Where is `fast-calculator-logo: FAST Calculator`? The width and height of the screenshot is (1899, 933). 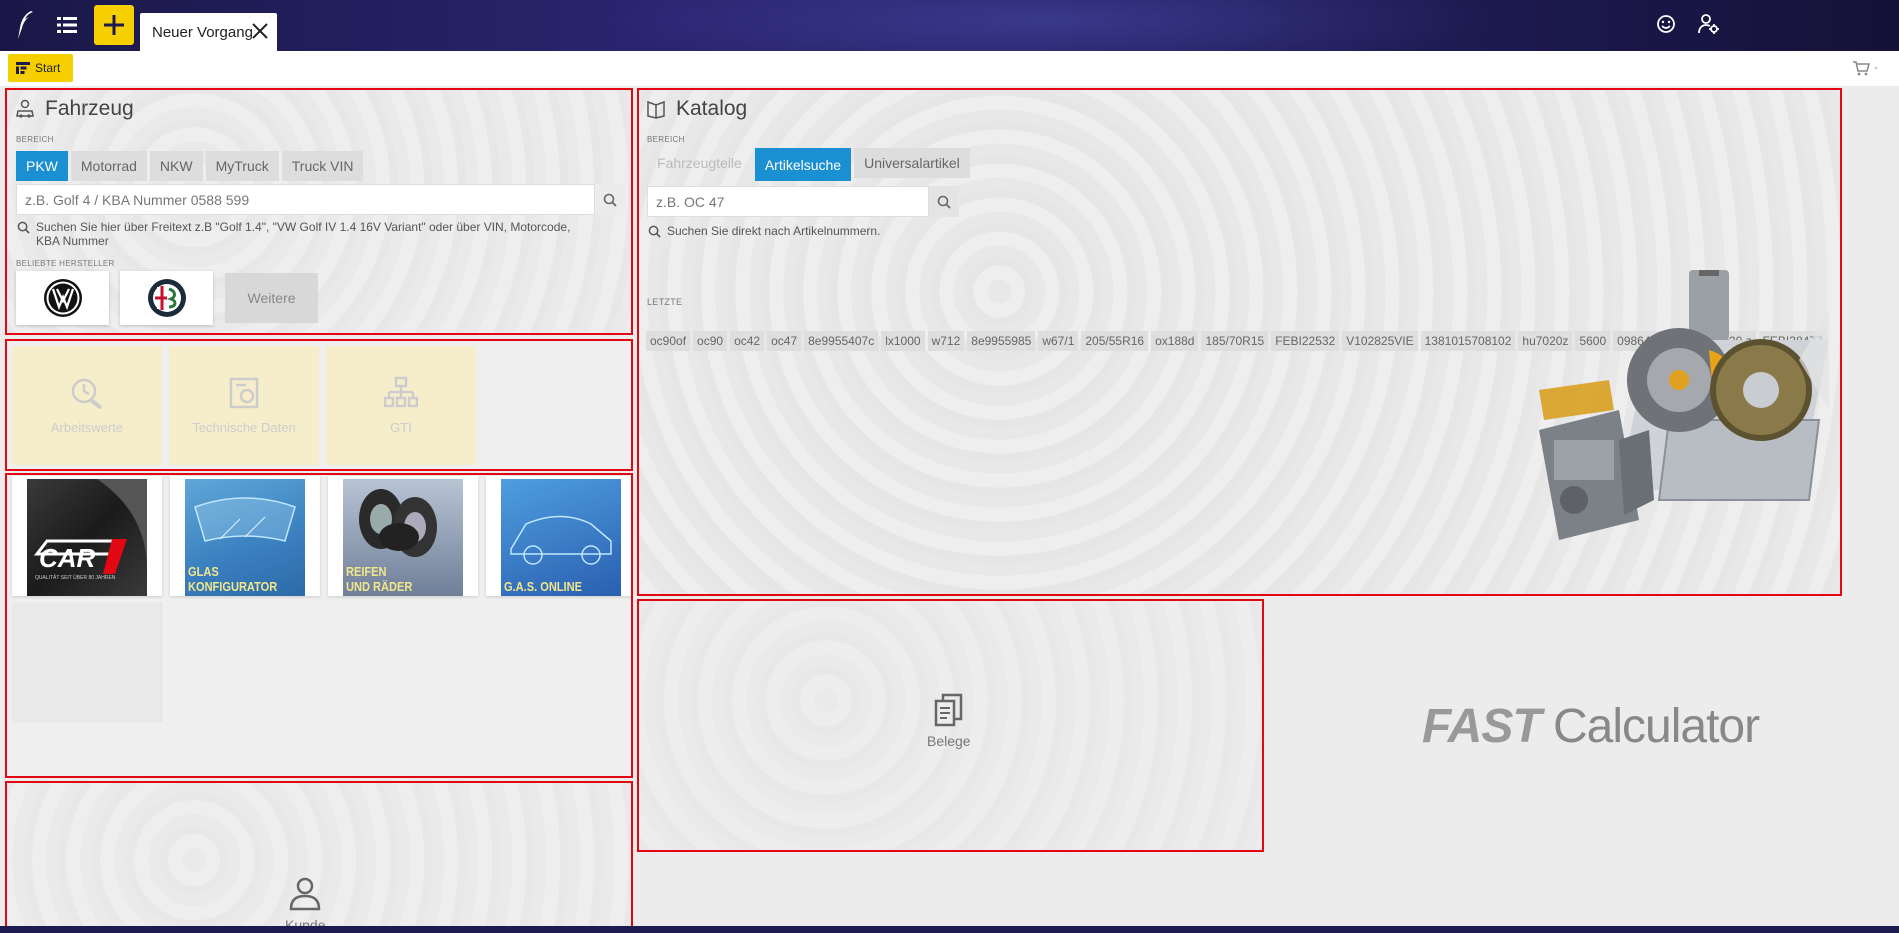
fast-calculator-logo: FAST Calculator is located at coordinates (1591, 726).